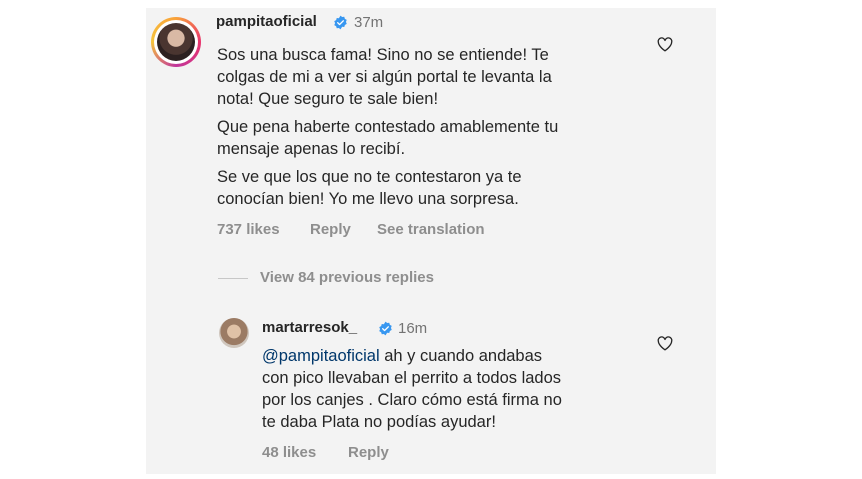  What do you see at coordinates (369, 22) in the screenshot?
I see `comment-time: 37m` at bounding box center [369, 22].